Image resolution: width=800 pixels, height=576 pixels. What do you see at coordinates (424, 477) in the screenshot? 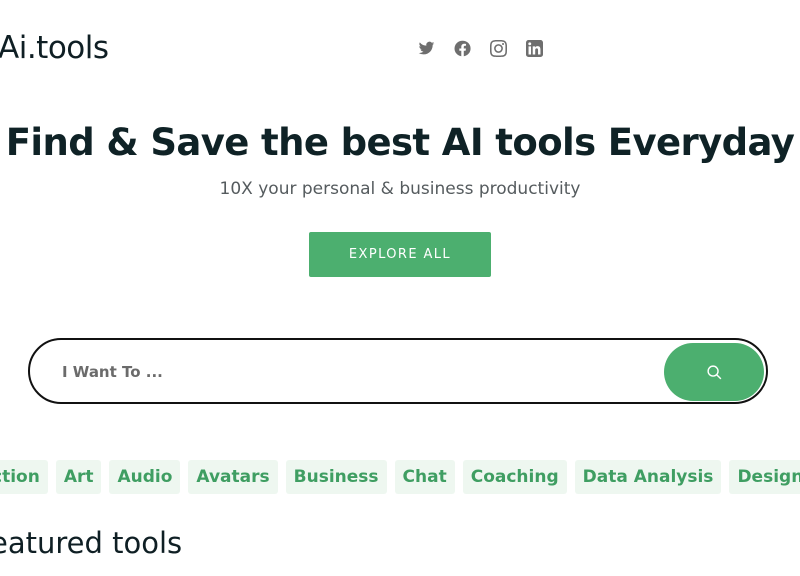
I see `tag-chat: Chat` at bounding box center [424, 477].